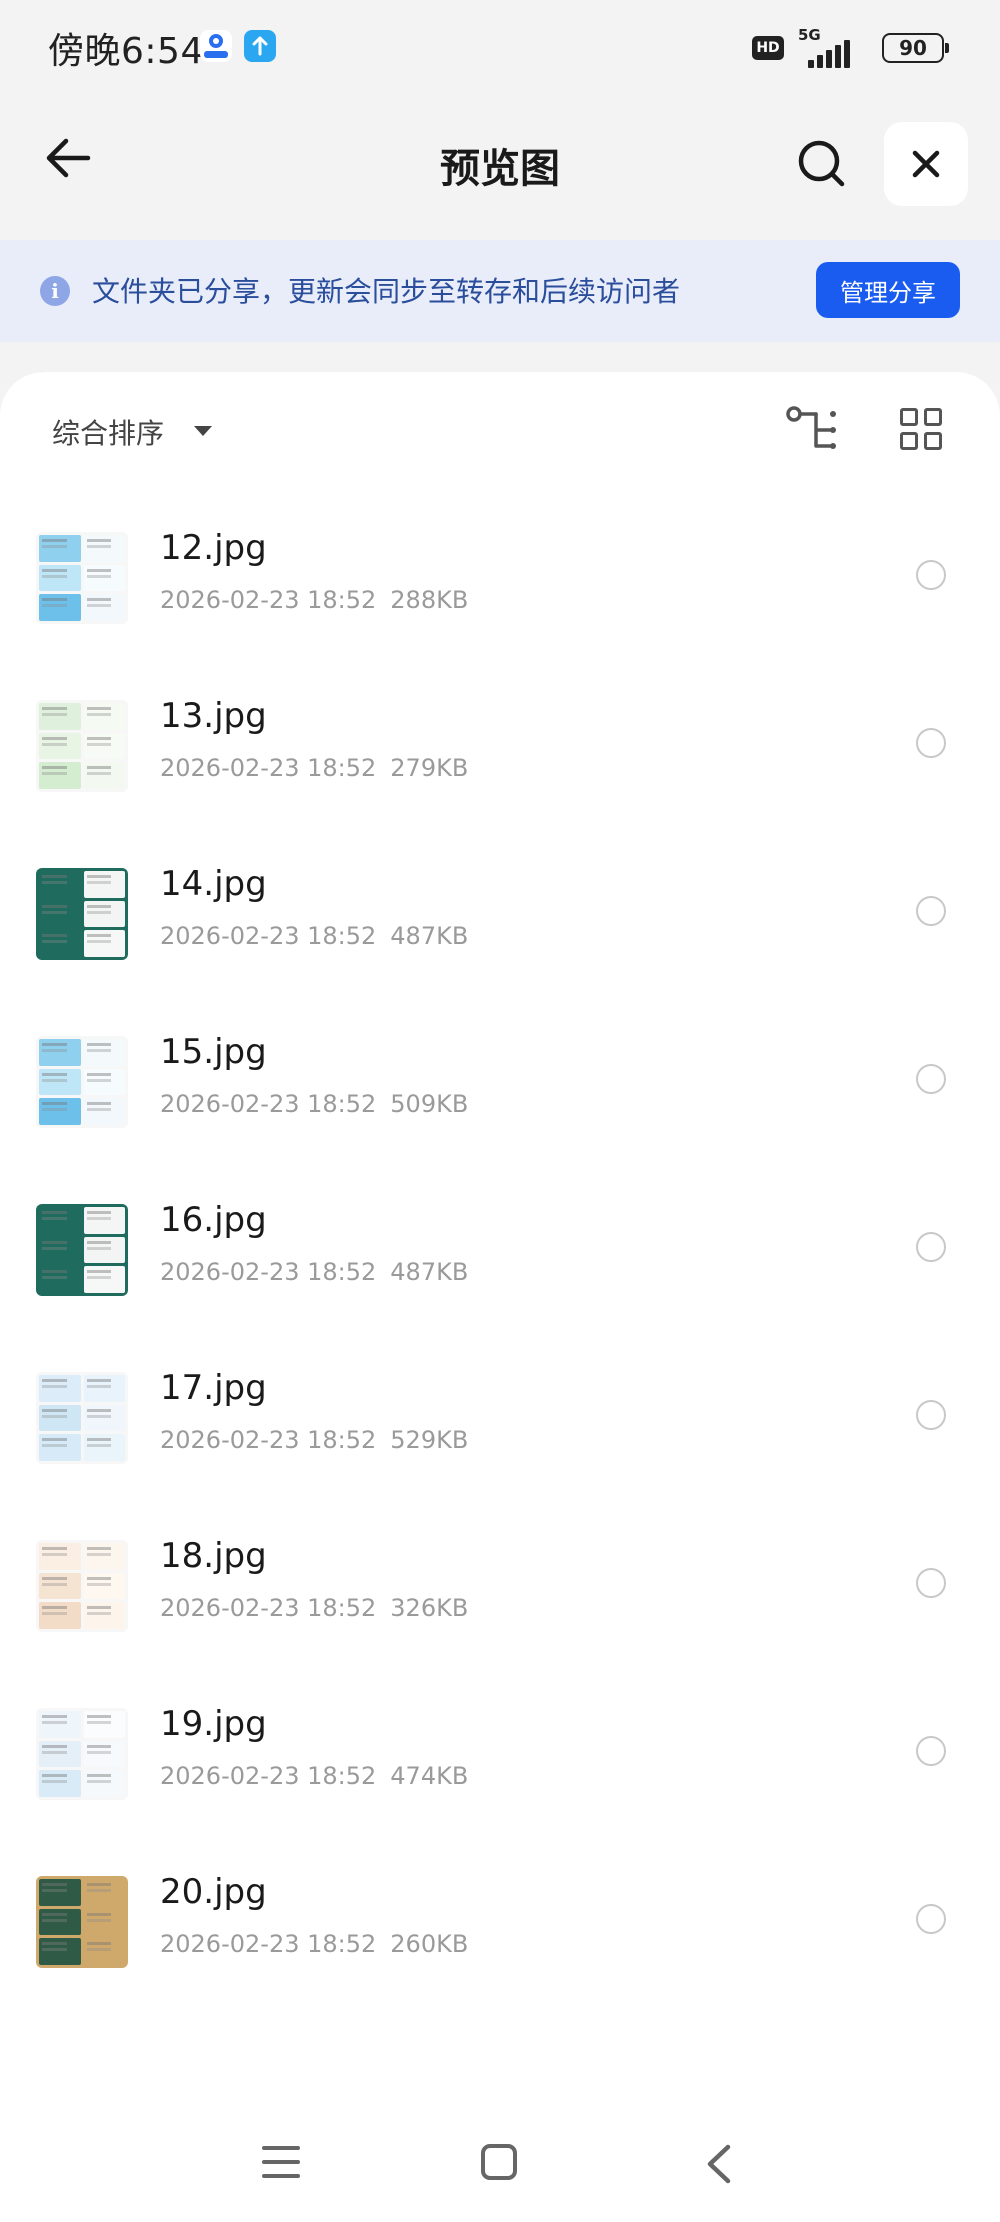 This screenshot has height=2222, width=1000. I want to click on share-notice-text: 文件夹已分享，更新会同步至转存和后续访问者, so click(386, 291).